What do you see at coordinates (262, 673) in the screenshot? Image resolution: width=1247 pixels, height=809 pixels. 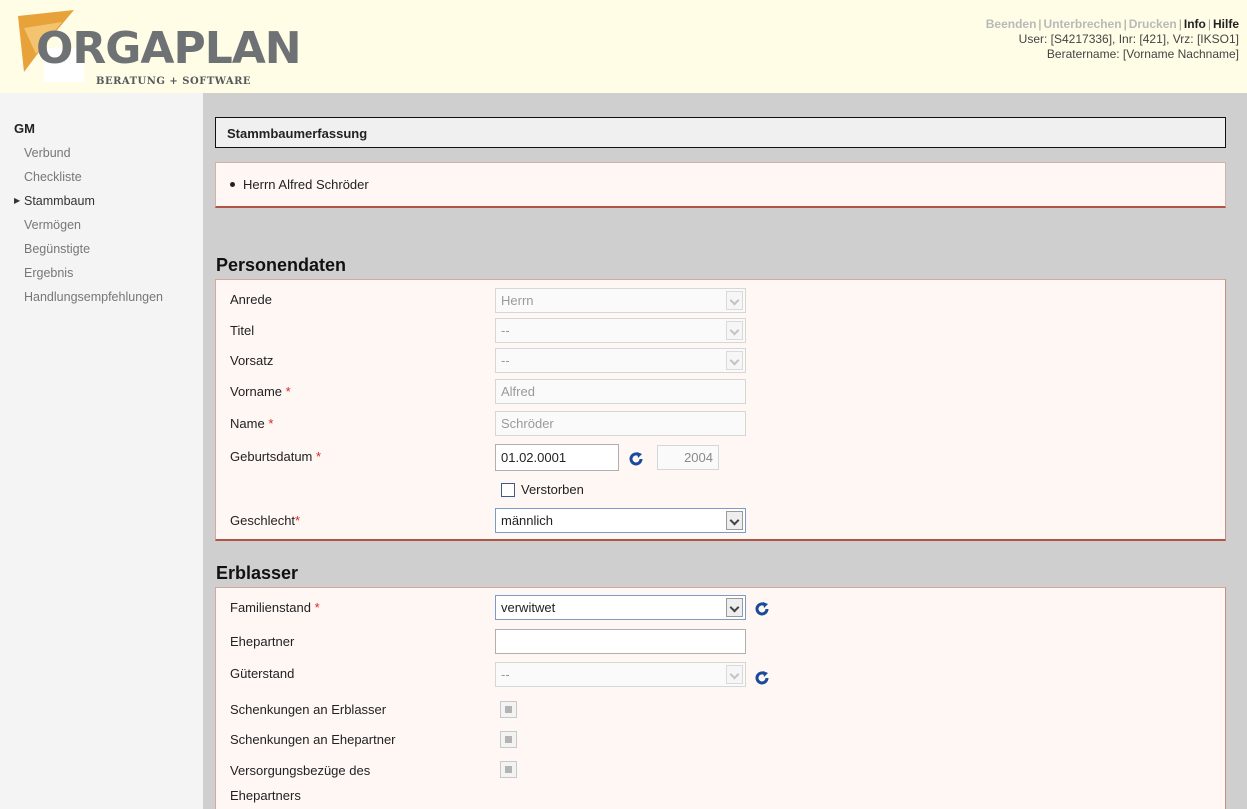 I see `gueterstand-label: Güterstand` at bounding box center [262, 673].